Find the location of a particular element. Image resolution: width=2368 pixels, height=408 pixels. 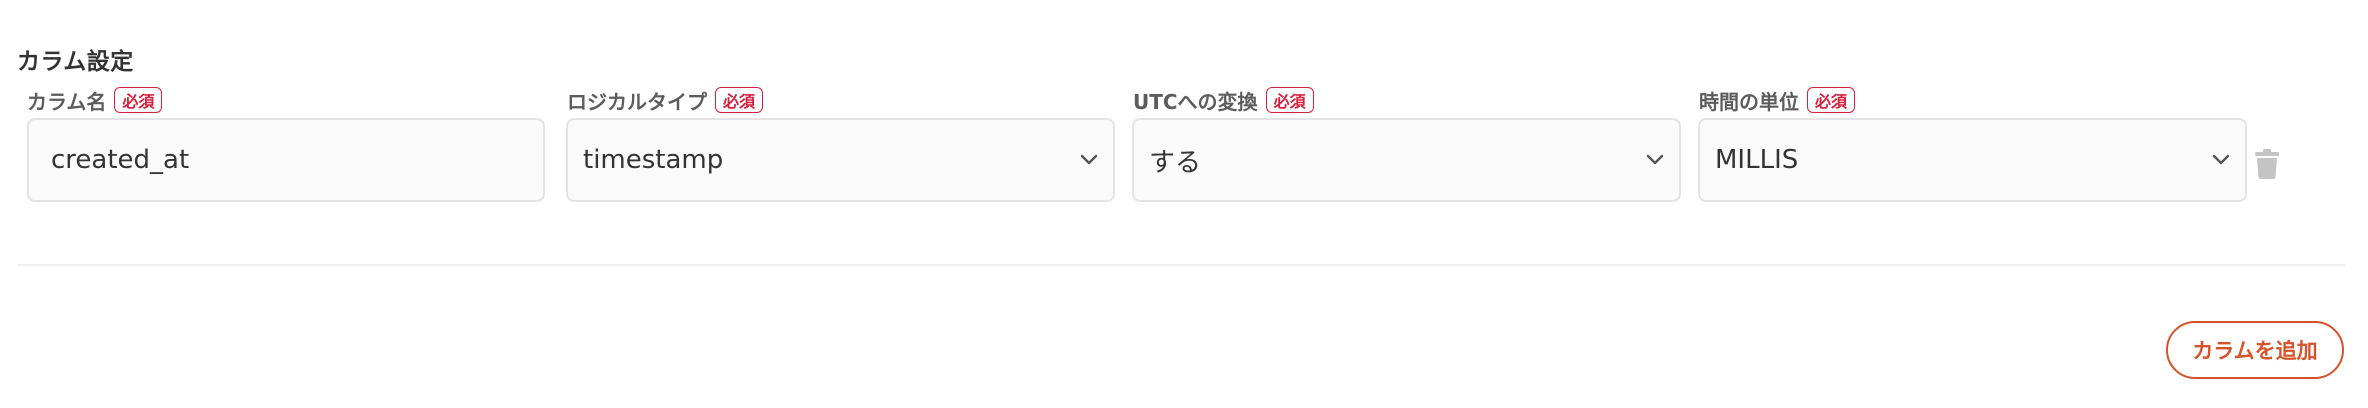

utc-conversion-label-group: UTCへの変換 必須 is located at coordinates (1223, 100).